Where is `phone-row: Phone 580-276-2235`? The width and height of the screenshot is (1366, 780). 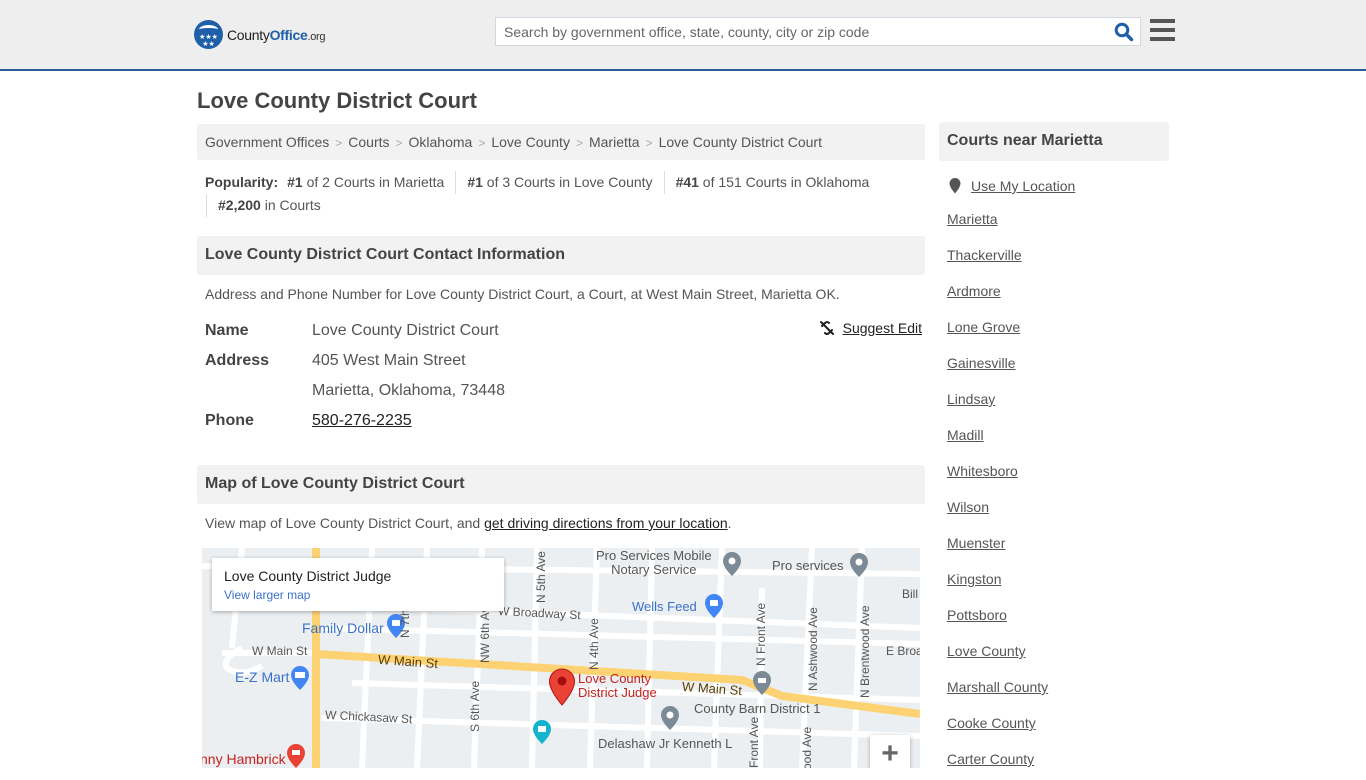
phone-row: Phone 580-276-2235 is located at coordinates (565, 421).